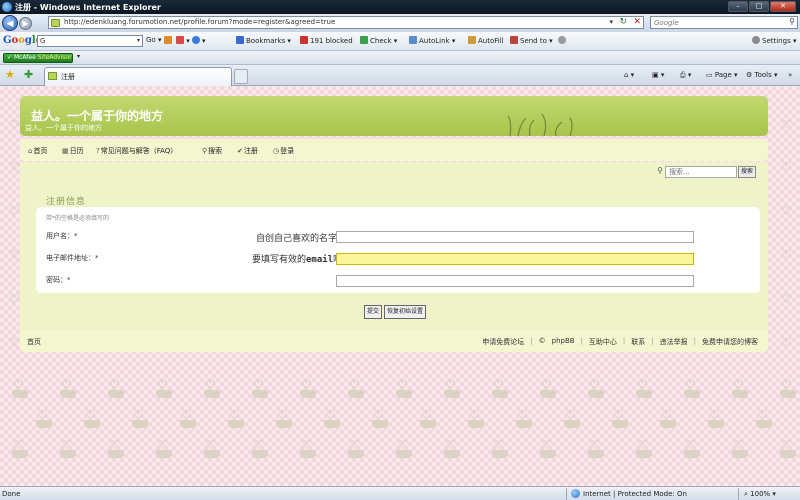  Describe the element at coordinates (241, 76) in the screenshot. I see `new-tab-button` at that location.